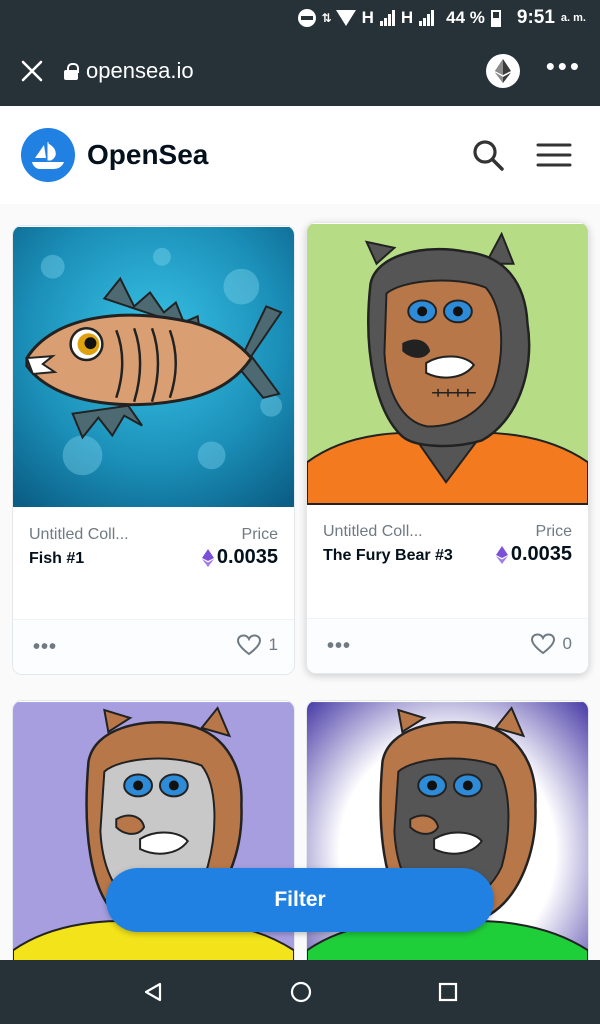 This screenshot has height=1024, width=600. I want to click on card-footer: ••• 1, so click(153, 646).